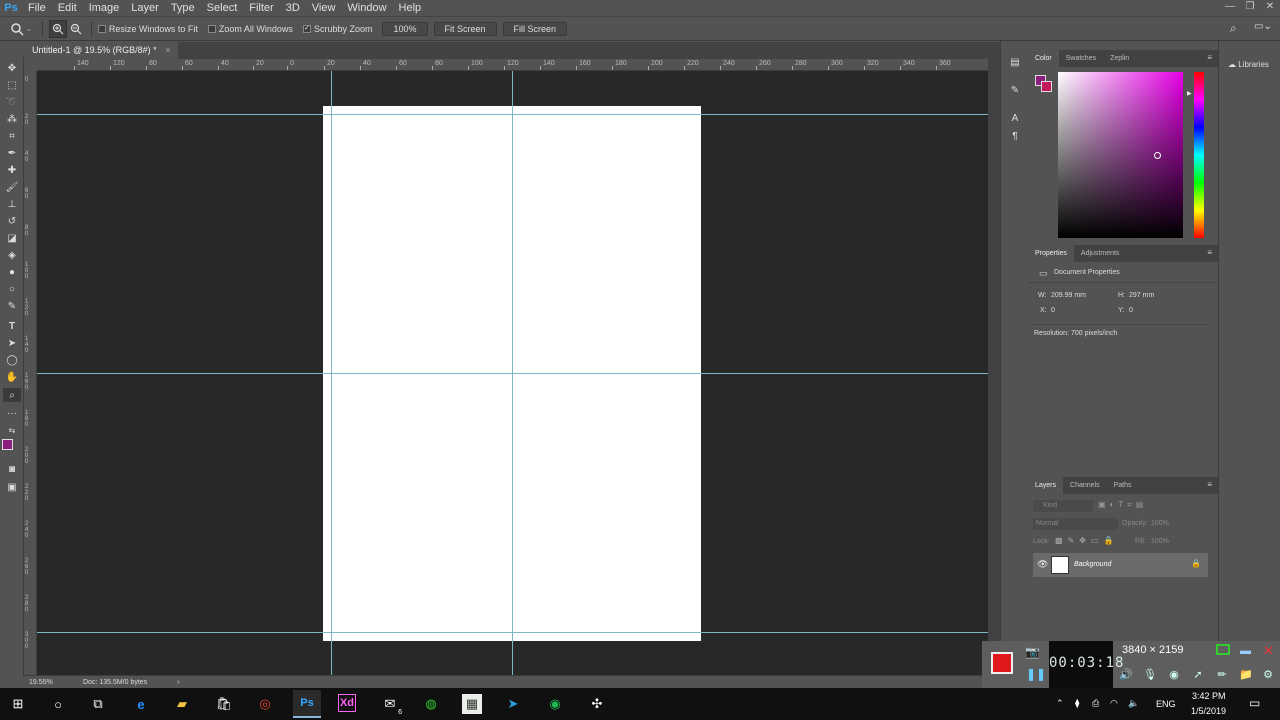 The image size is (1280, 720). Describe the element at coordinates (12, 272) in the screenshot. I see `blur-tool-icon: ●` at that location.